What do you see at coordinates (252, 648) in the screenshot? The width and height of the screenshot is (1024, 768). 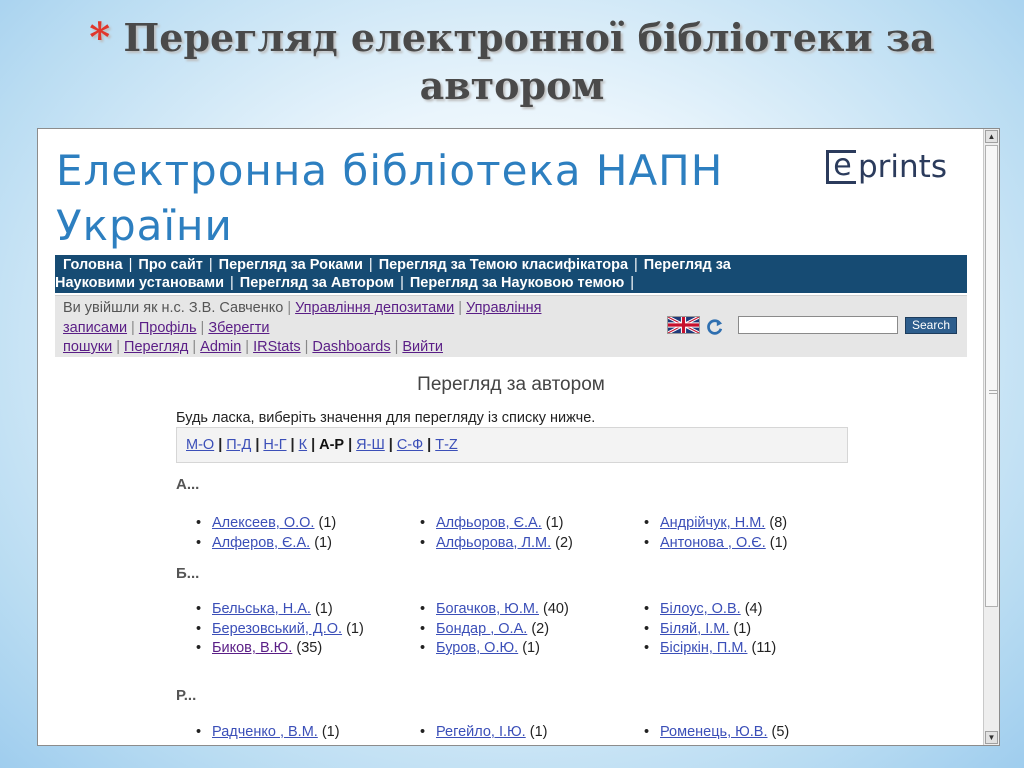 I see `author-link: Биков, В.Ю.` at bounding box center [252, 648].